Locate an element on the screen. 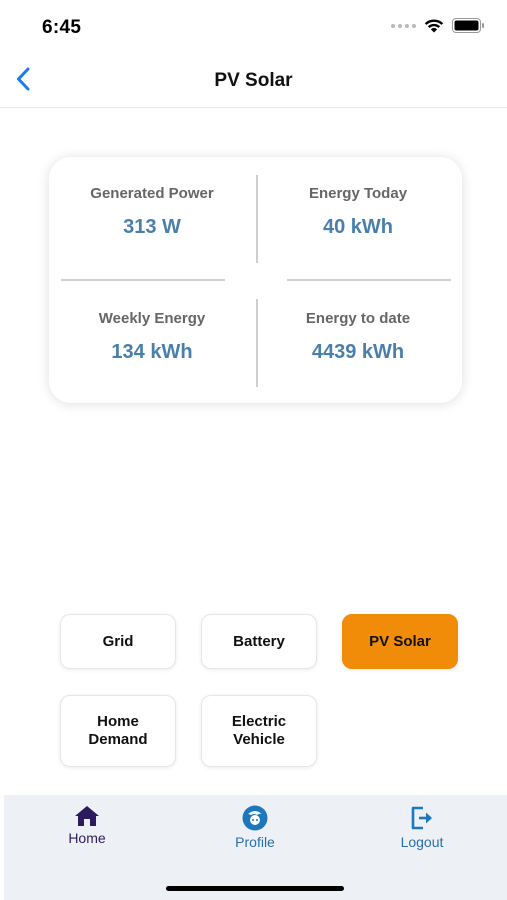 This screenshot has height=900, width=507. energy-to-date-stat: Energy to date 4439 kWh is located at coordinates (358, 337).